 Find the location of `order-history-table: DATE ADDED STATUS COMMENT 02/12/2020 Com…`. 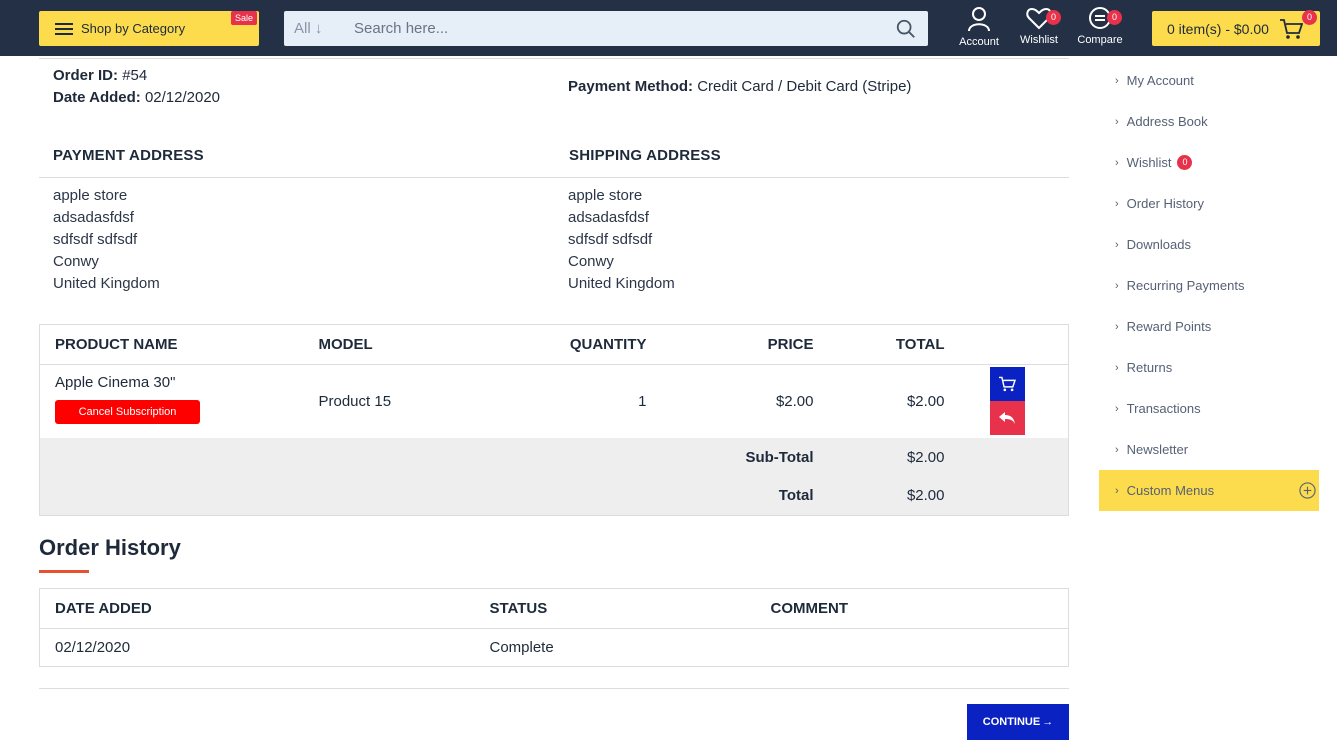

order-history-table: DATE ADDED STATUS COMMENT 02/12/2020 Com… is located at coordinates (554, 627).